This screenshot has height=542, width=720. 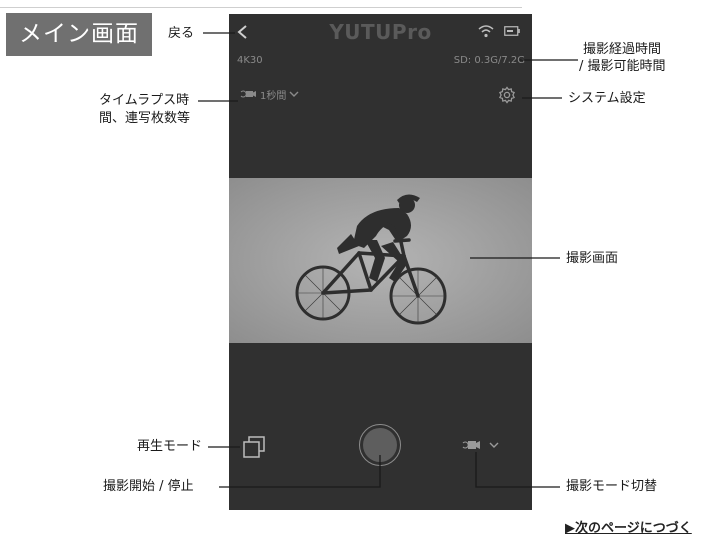 I want to click on top-rule, so click(x=261, y=7).